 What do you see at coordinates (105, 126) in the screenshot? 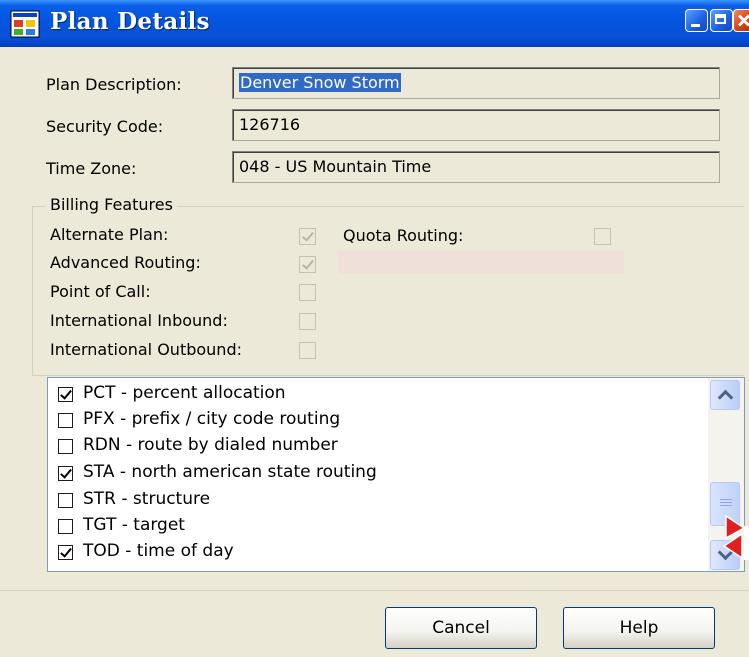
I see `security-code-label: Security Code:` at bounding box center [105, 126].